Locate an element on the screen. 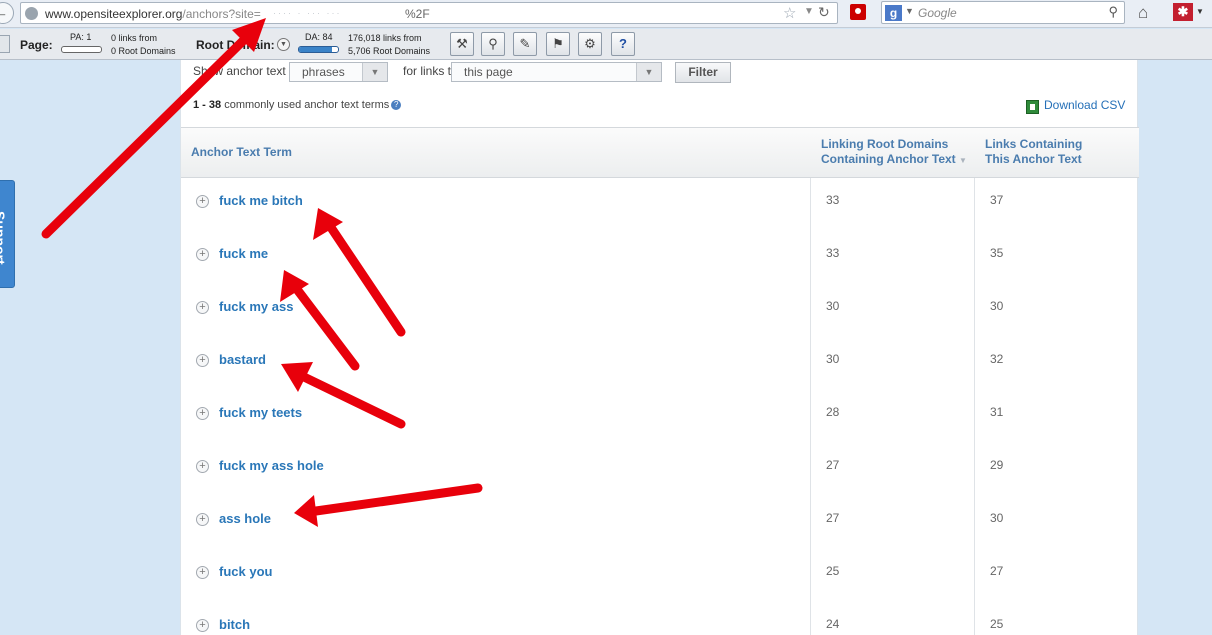 Image resolution: width=1212 pixels, height=635 pixels. root-domains-cell: 30 is located at coordinates (833, 359).